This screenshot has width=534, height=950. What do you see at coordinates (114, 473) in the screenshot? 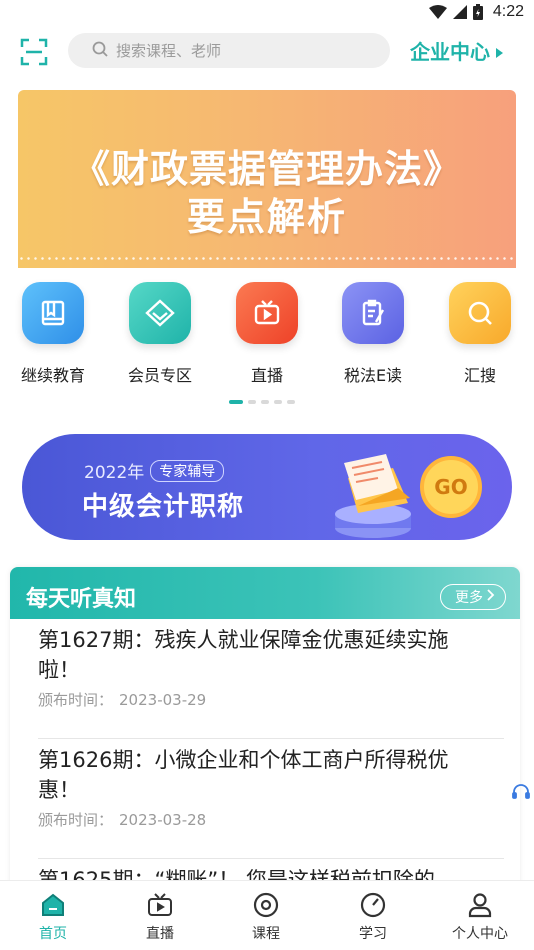
I see `promo-year: 2022年` at bounding box center [114, 473].